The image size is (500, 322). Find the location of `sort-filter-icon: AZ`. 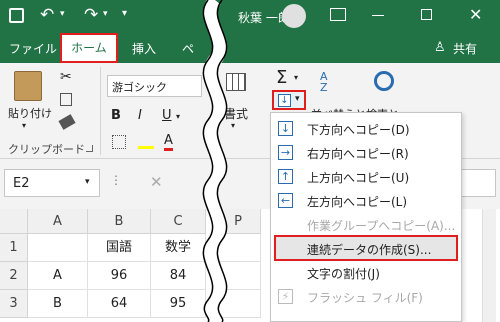

sort-filter-icon: AZ is located at coordinates (324, 82).